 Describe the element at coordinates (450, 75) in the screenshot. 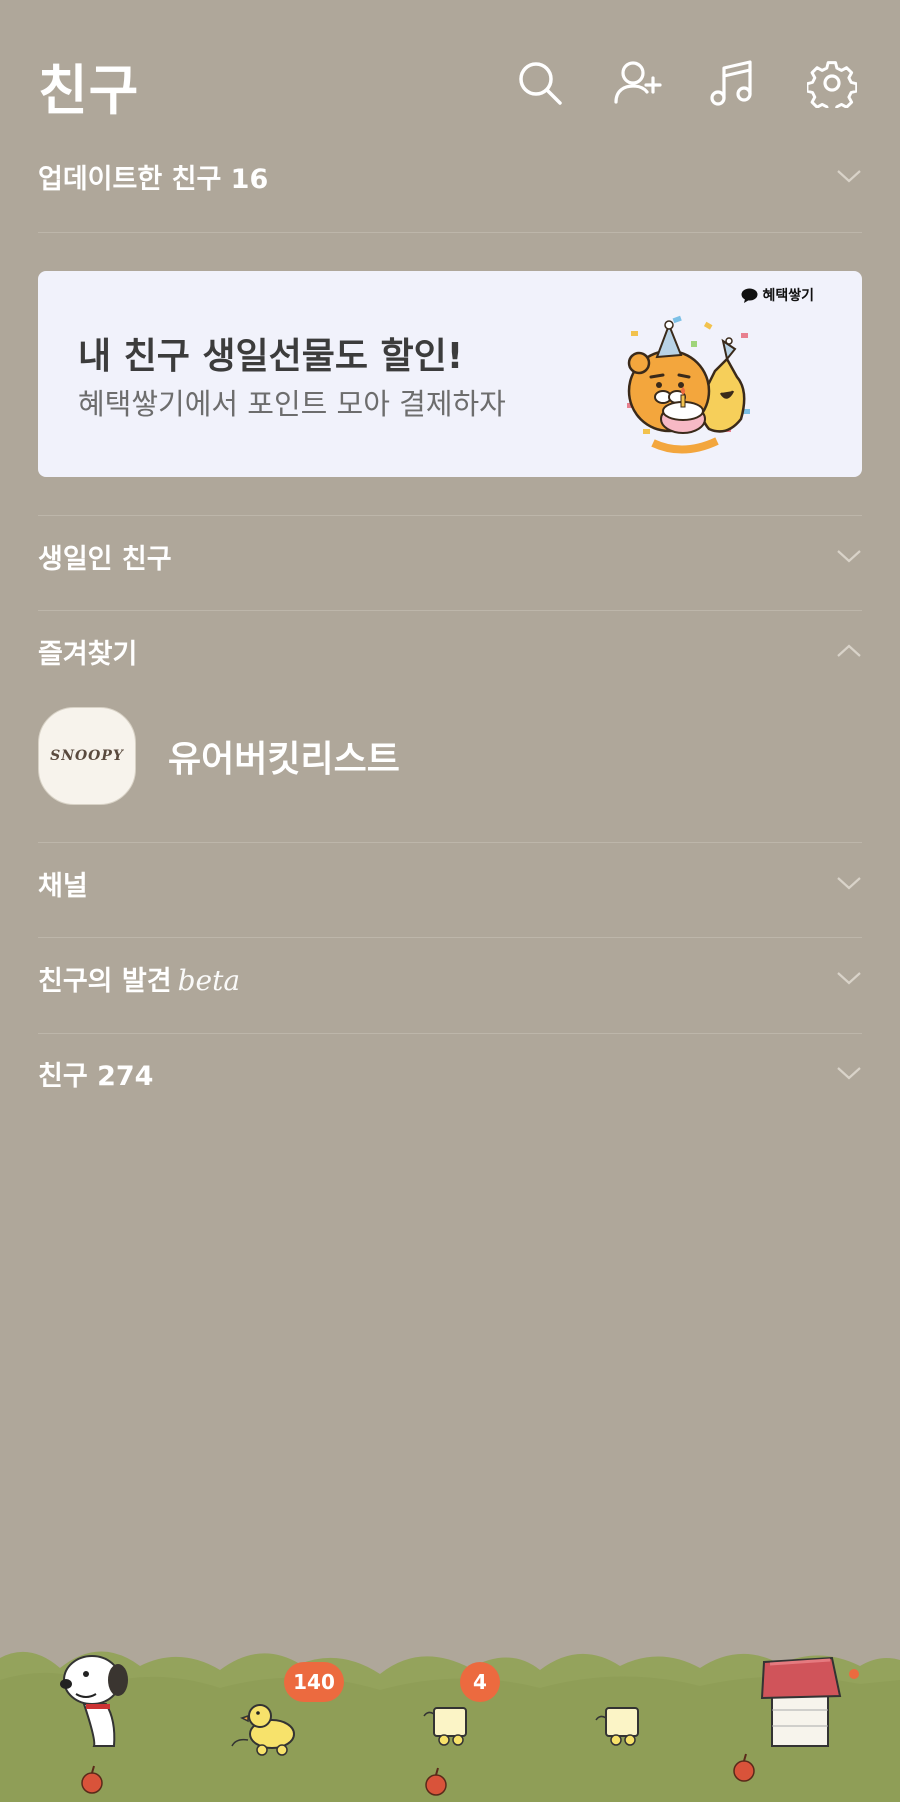

I see `header: 친구` at that location.